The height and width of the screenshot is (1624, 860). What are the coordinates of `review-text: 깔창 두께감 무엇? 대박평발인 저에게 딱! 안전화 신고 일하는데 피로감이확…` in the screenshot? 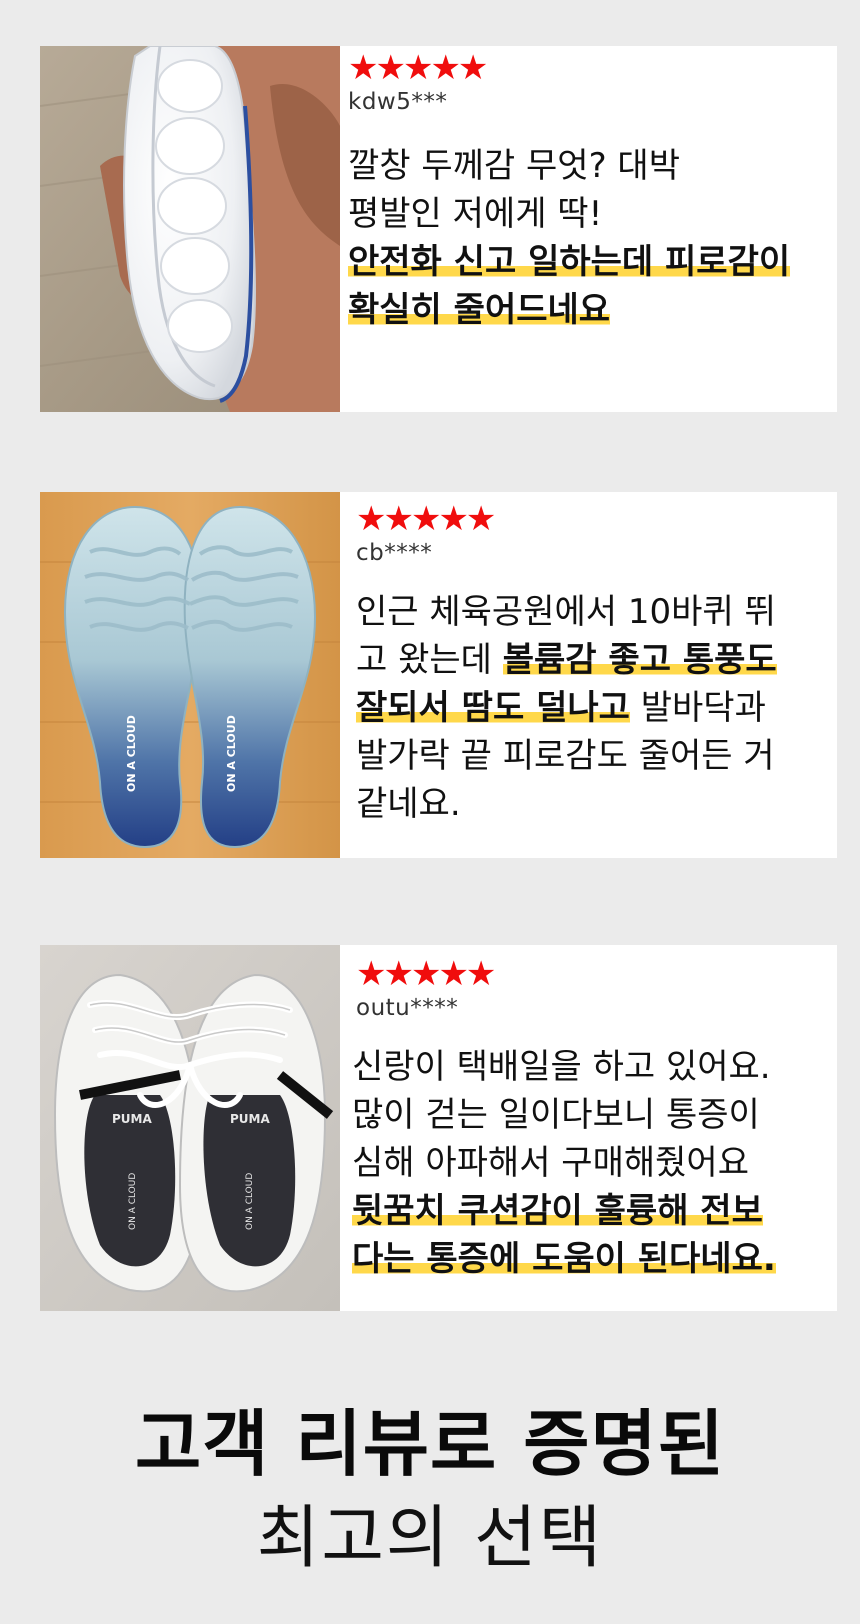 It's located at (589, 238).